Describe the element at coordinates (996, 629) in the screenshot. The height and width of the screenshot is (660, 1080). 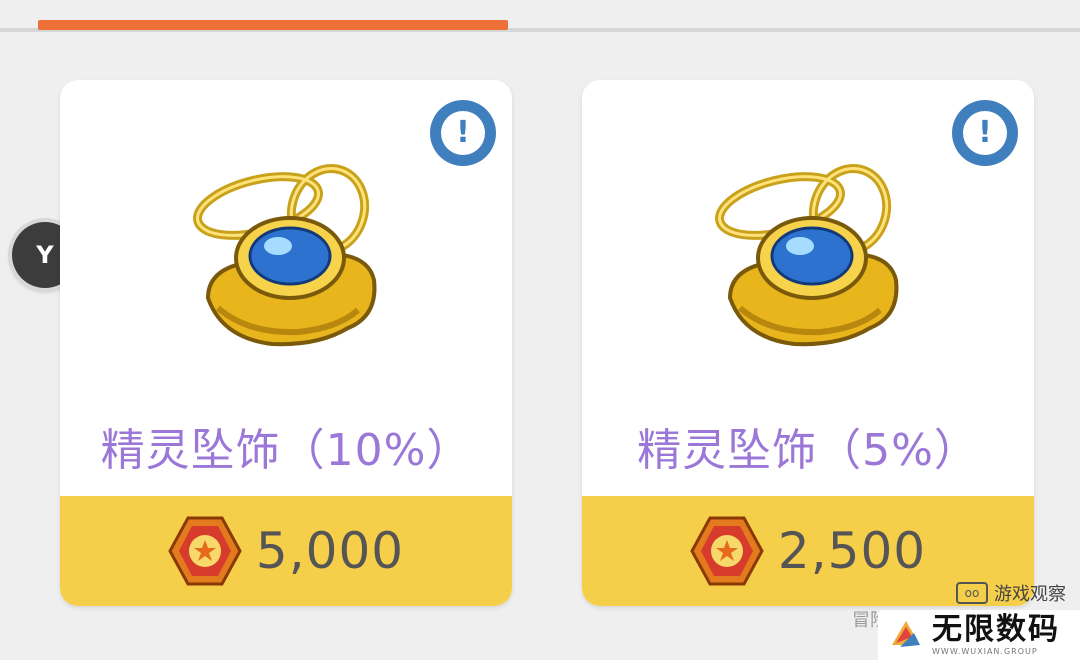
I see `brand-name: 无限数码` at that location.